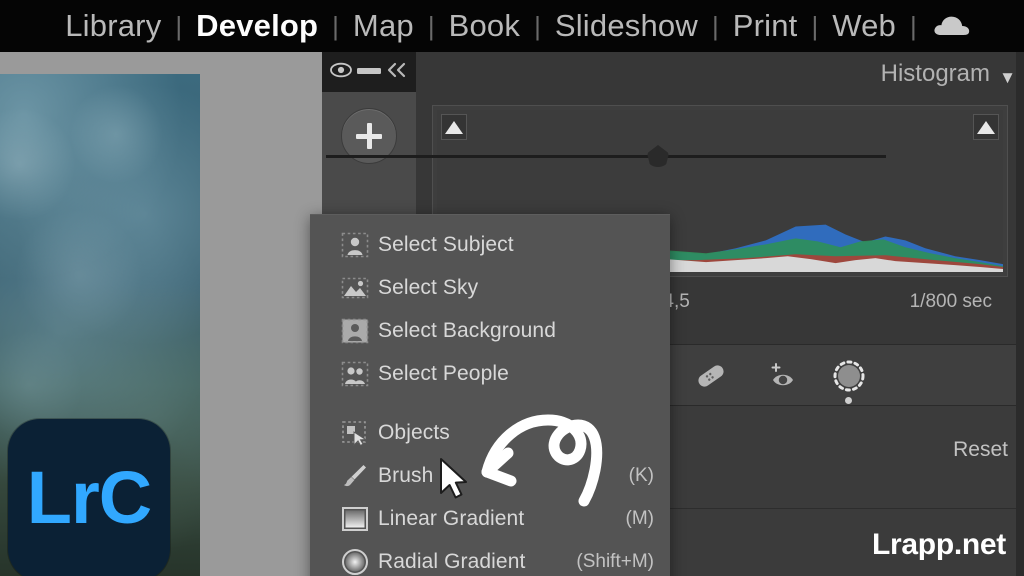 The image size is (1024, 576). Describe the element at coordinates (355, 245) in the screenshot. I see `select-subject-icon` at that location.